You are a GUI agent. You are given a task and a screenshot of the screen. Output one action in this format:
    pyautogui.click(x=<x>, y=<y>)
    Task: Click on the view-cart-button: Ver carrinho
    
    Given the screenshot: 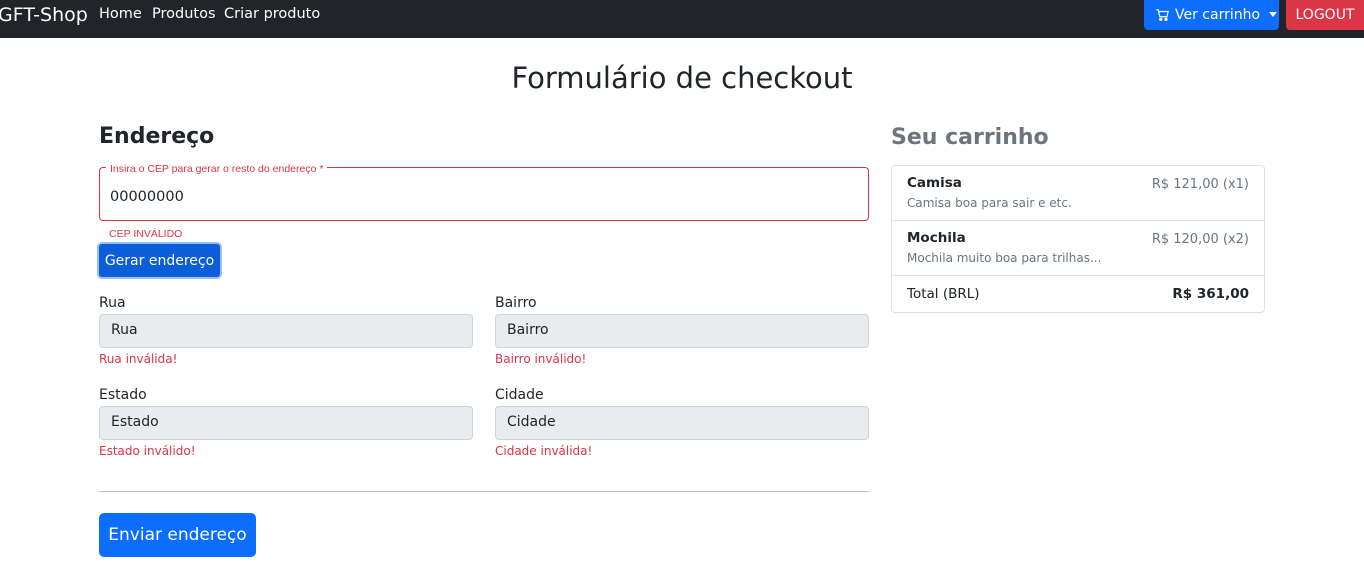 What is the action you would take?
    pyautogui.click(x=1211, y=15)
    